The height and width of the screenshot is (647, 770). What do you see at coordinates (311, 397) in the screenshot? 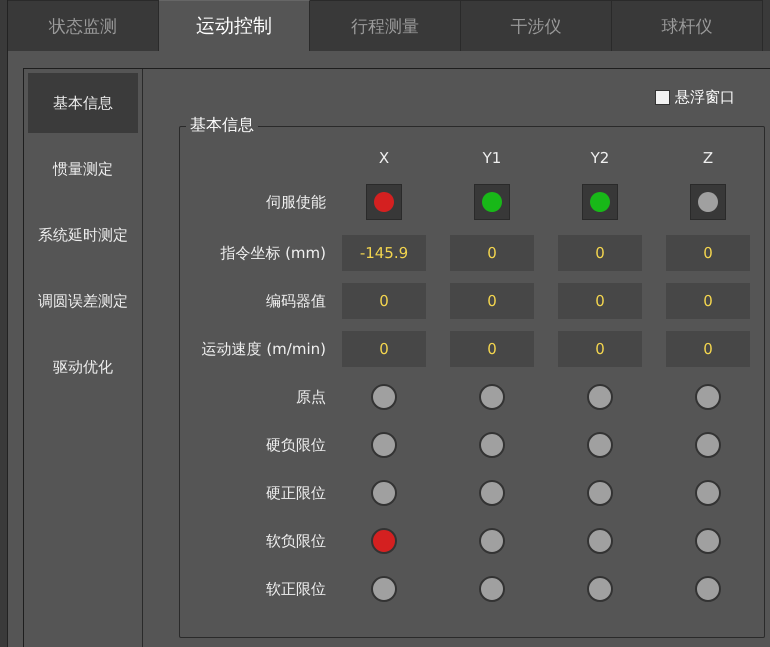
I see `row-label: 原点` at bounding box center [311, 397].